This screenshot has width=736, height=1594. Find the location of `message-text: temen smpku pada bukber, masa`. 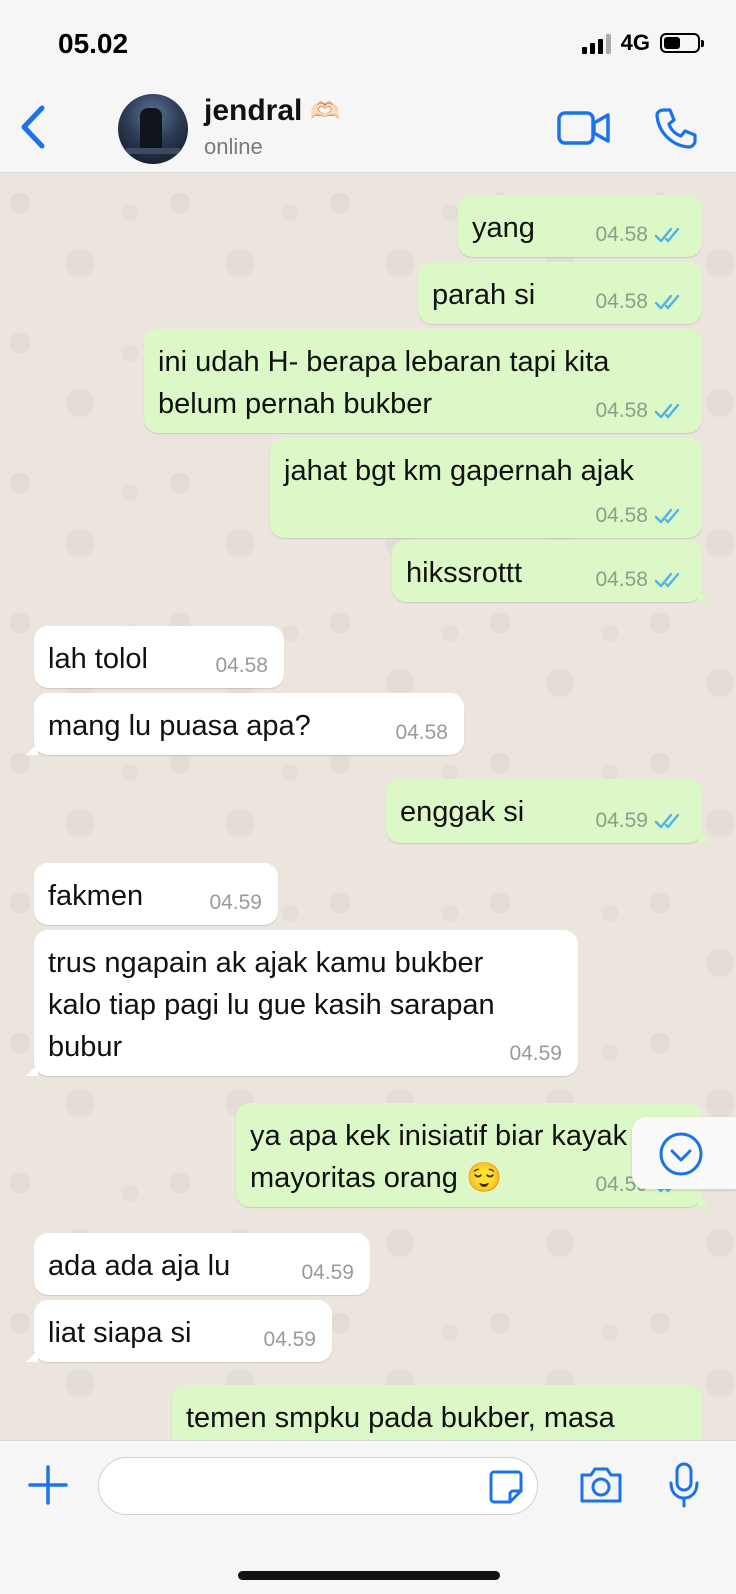

message-text: temen smpku pada bukber, masa is located at coordinates (400, 1418).